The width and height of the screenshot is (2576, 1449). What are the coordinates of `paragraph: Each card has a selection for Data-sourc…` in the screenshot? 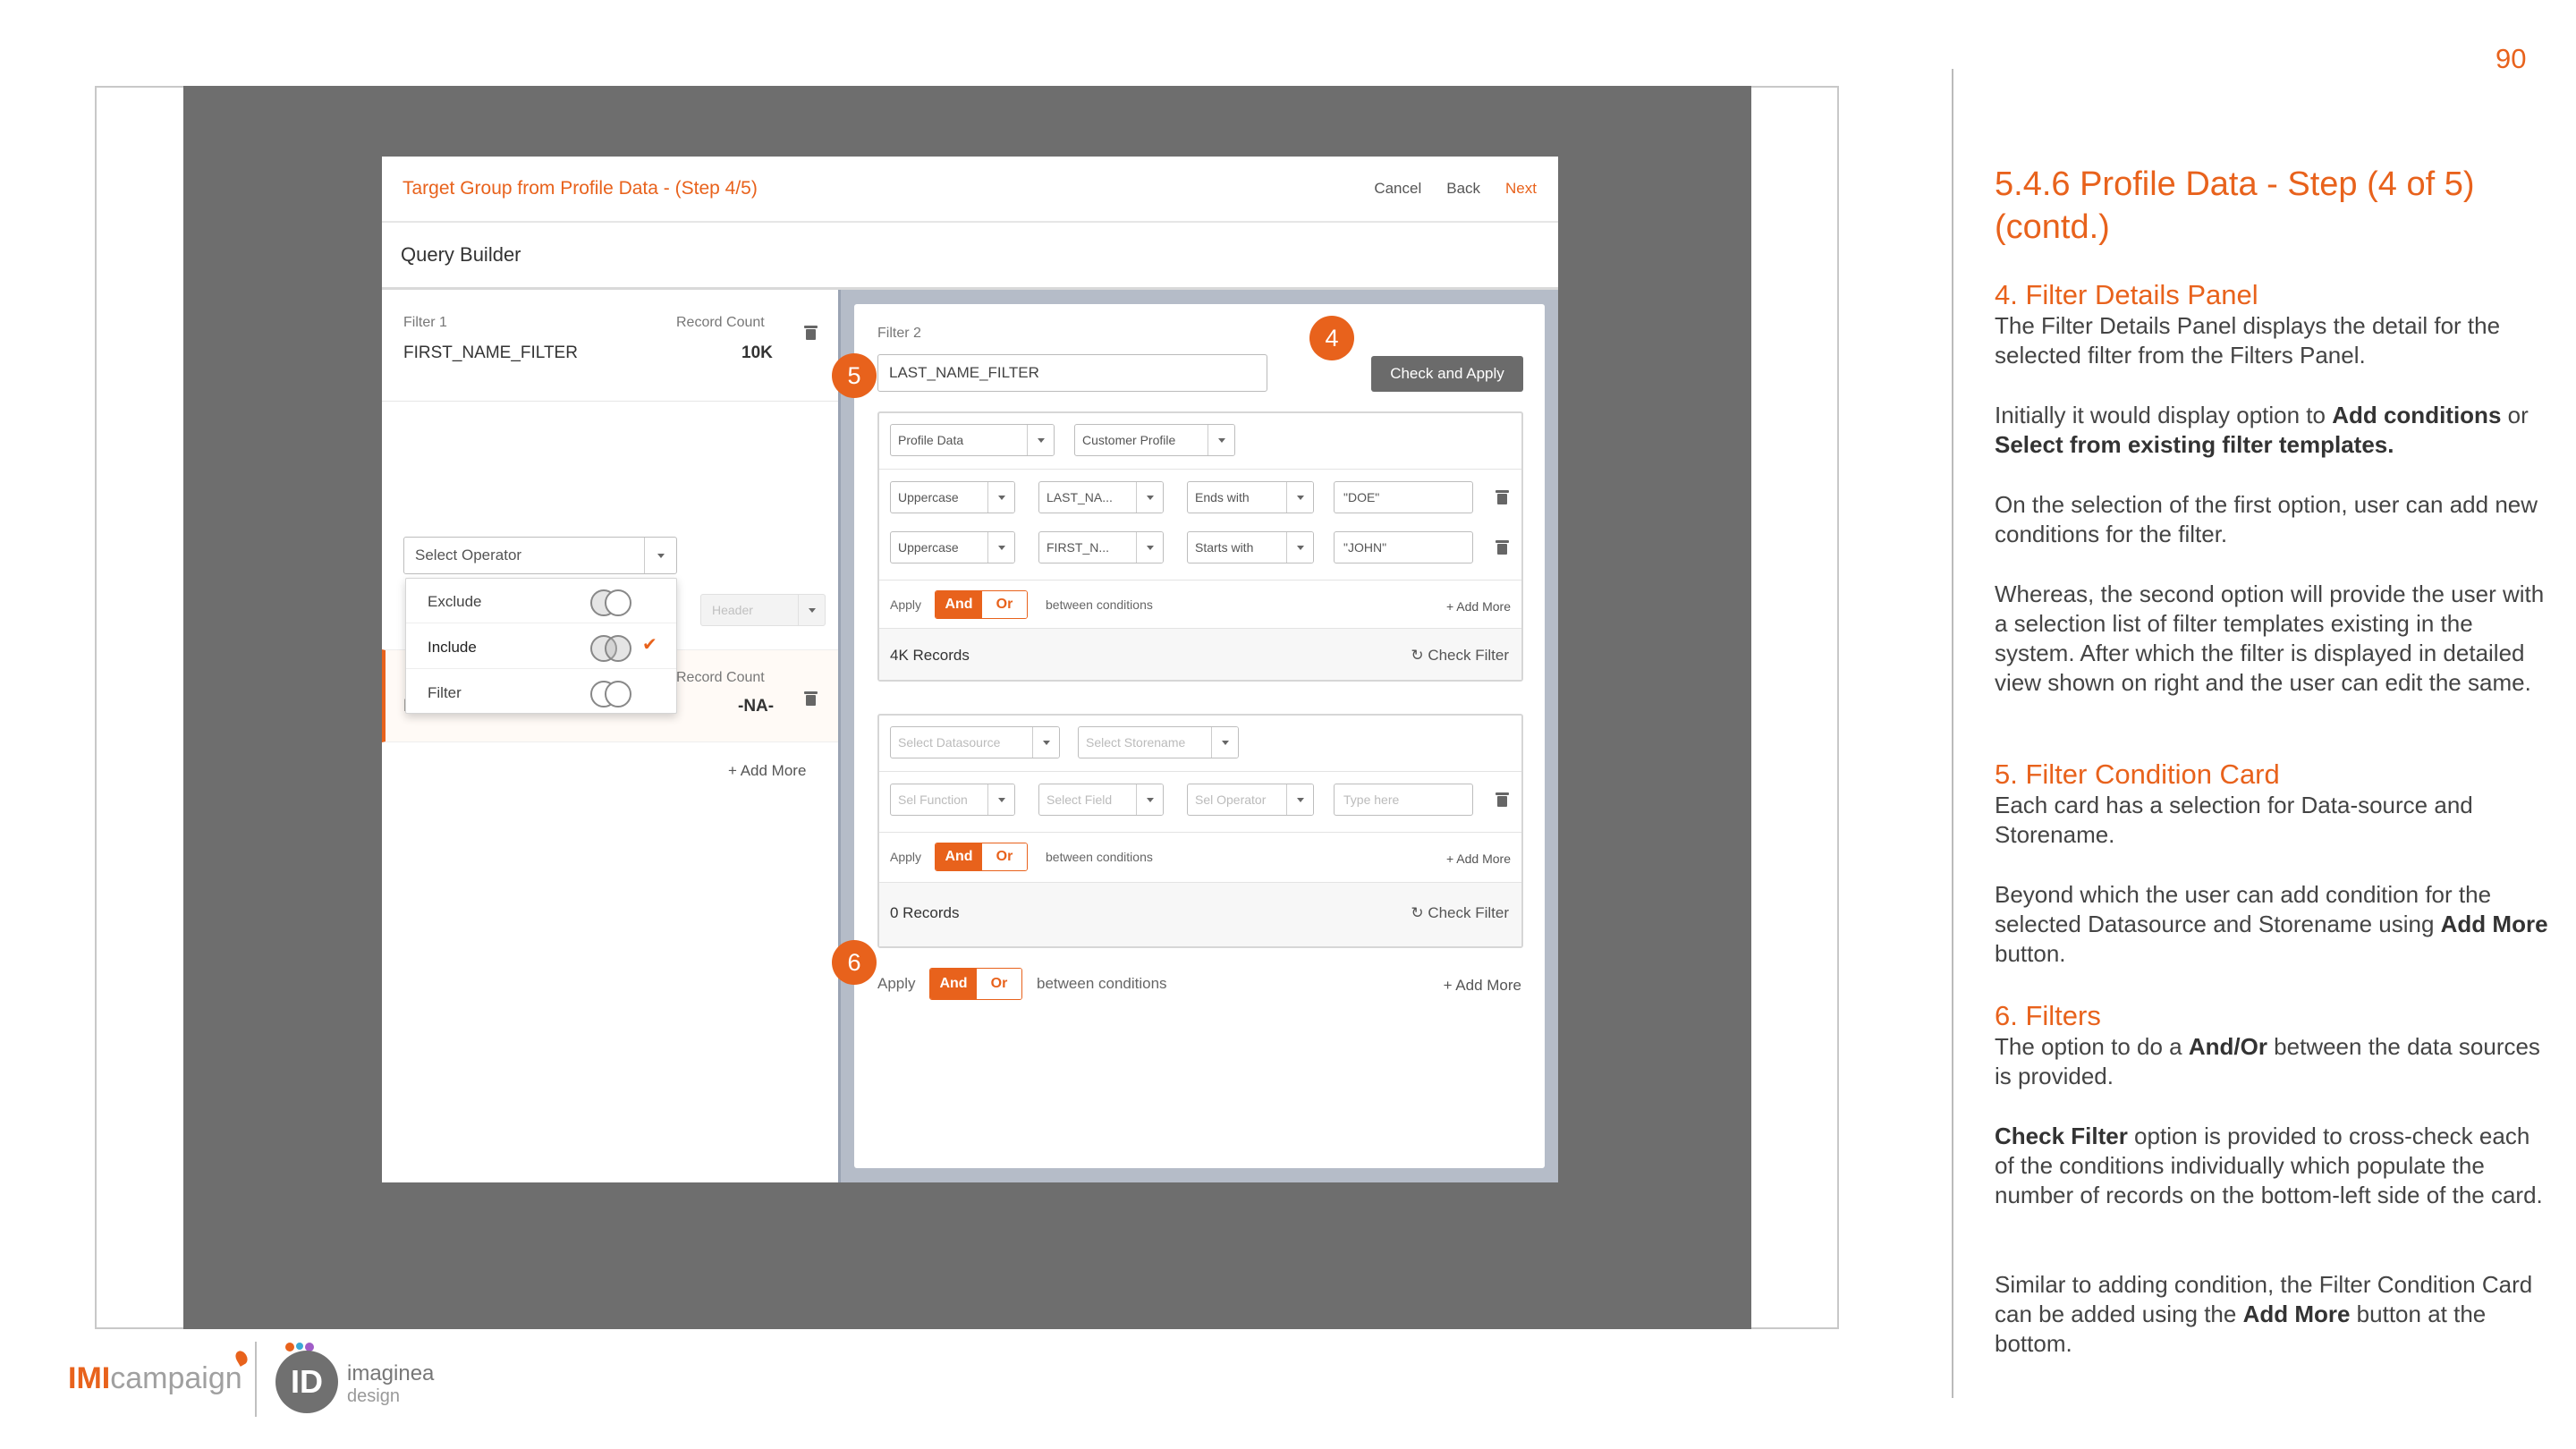 It's located at (2234, 820).